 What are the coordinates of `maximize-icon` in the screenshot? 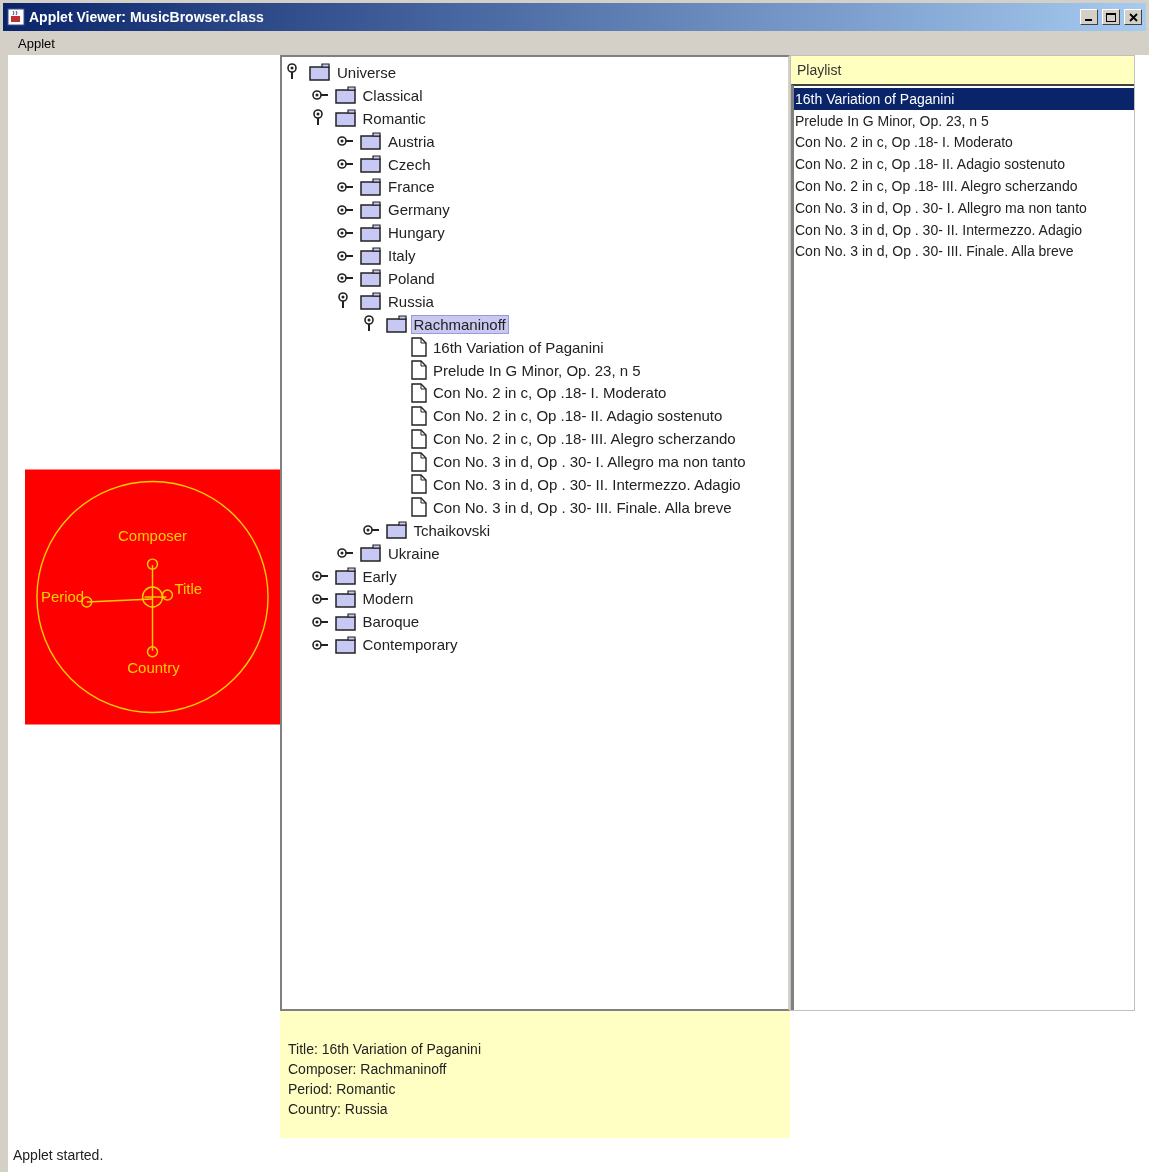 It's located at (1111, 17).